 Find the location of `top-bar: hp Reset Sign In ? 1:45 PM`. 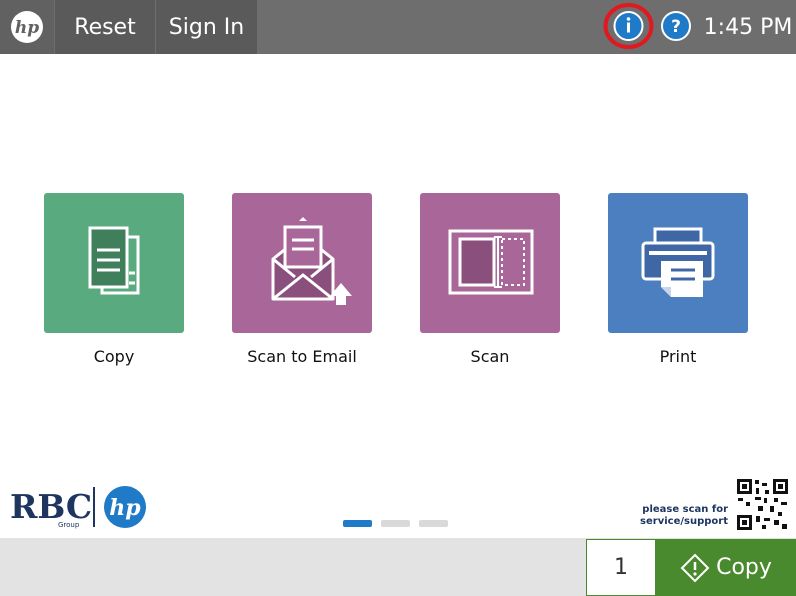

top-bar: hp Reset Sign In ? 1:45 PM is located at coordinates (398, 27).